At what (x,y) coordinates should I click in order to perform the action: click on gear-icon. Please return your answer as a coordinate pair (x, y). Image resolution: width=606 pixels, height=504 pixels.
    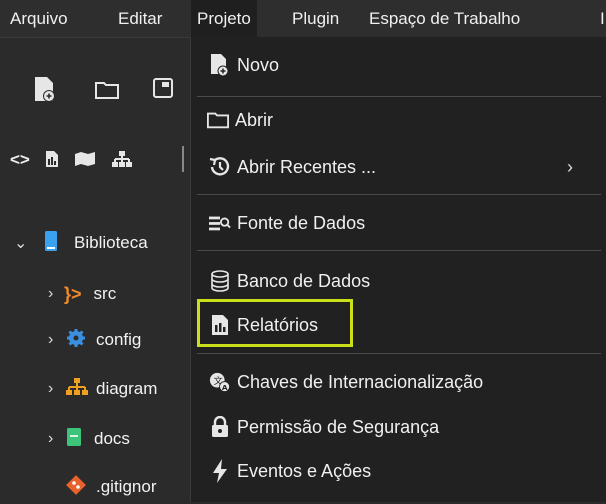
    Looking at the image, I should click on (76, 340).